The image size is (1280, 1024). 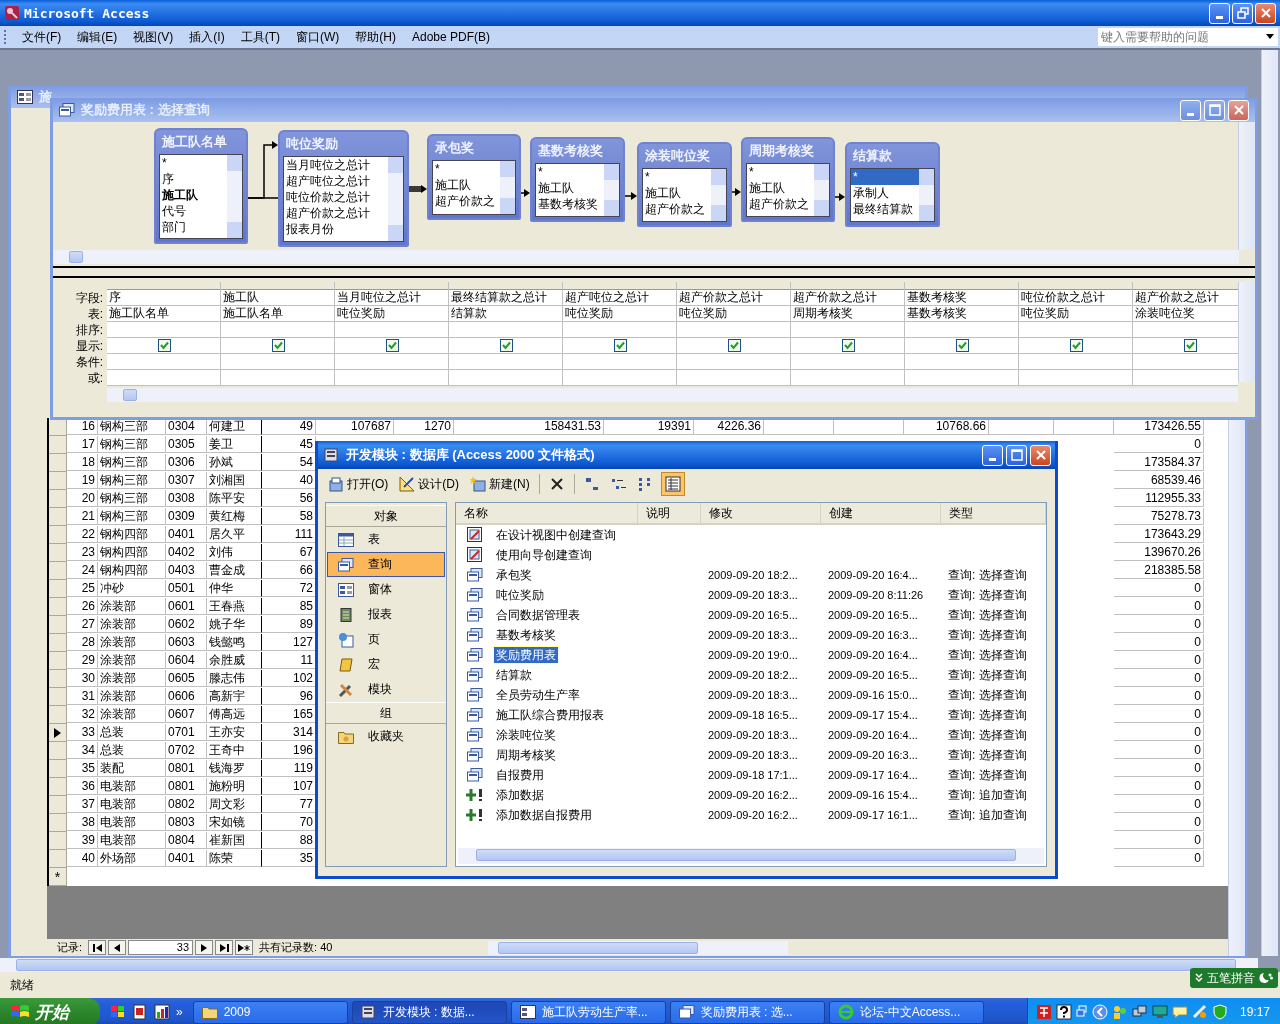 What do you see at coordinates (526, 634) in the screenshot?
I see `query-name: 基数考核奖` at bounding box center [526, 634].